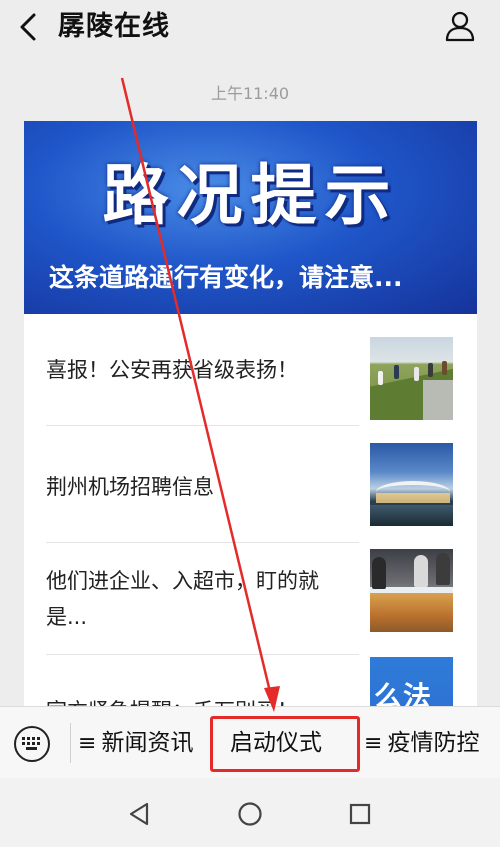 The width and height of the screenshot is (500, 847). Describe the element at coordinates (285, 744) in the screenshot. I see `annotation-highlight-box` at that location.